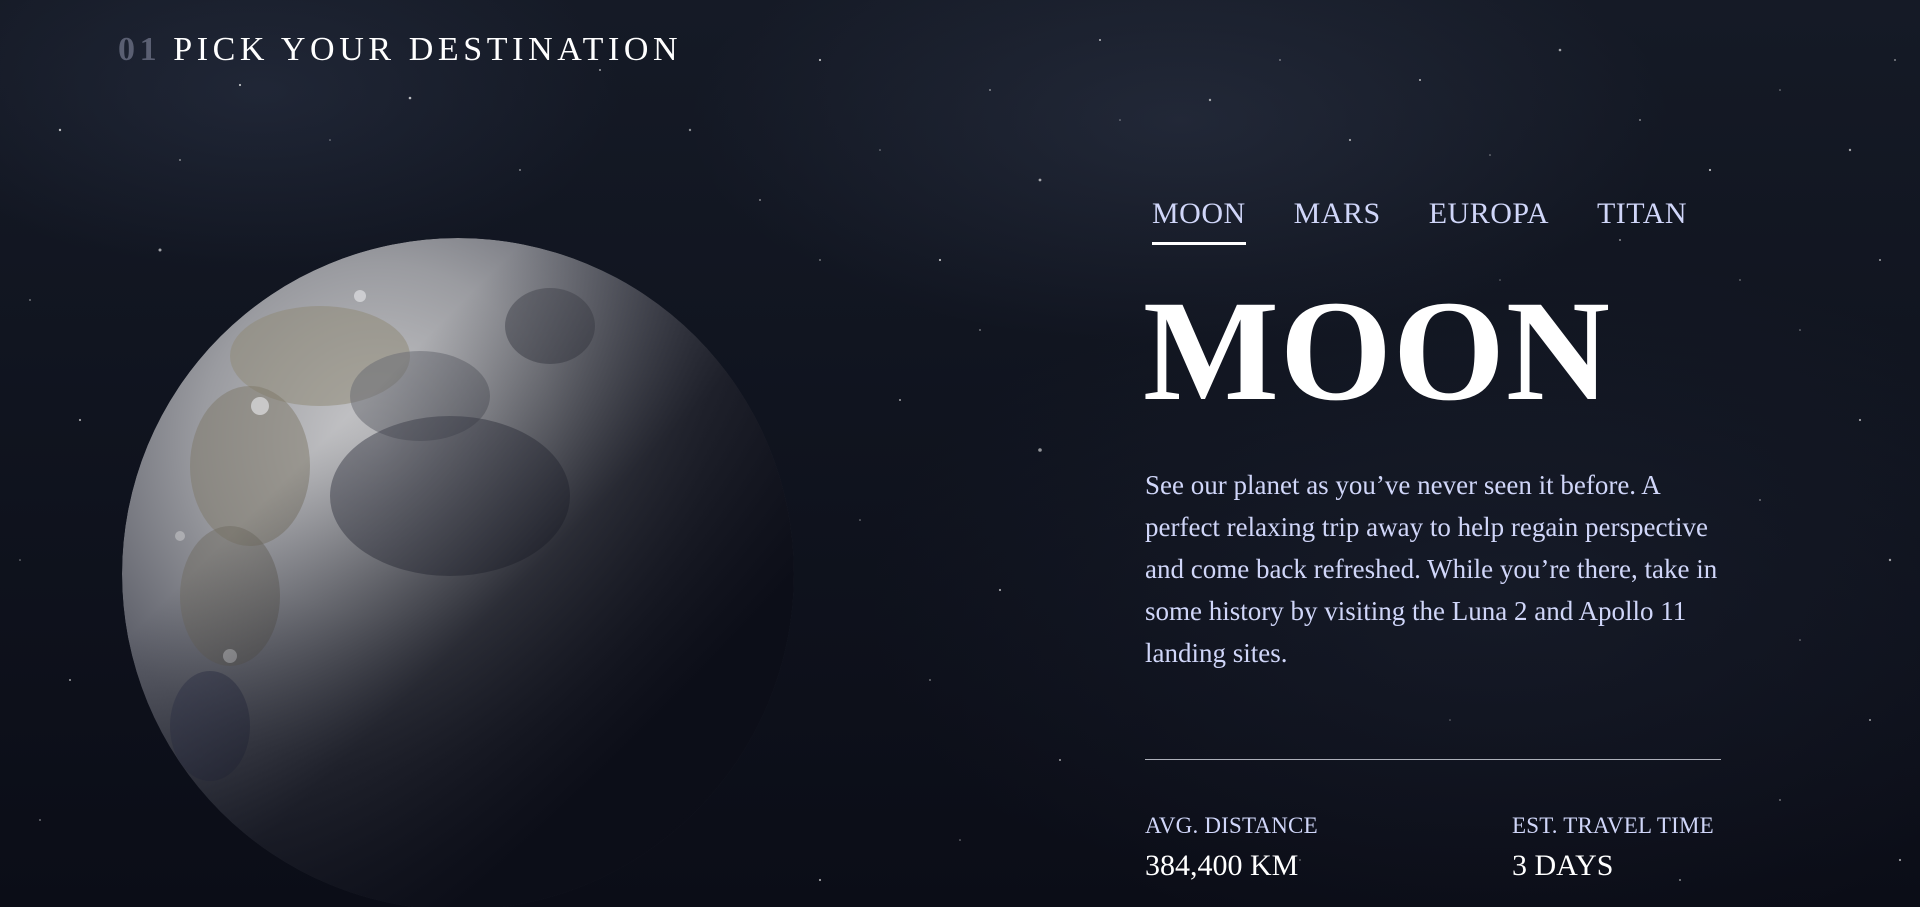  What do you see at coordinates (1199, 220) in the screenshot?
I see `tab-moon: MOON` at bounding box center [1199, 220].